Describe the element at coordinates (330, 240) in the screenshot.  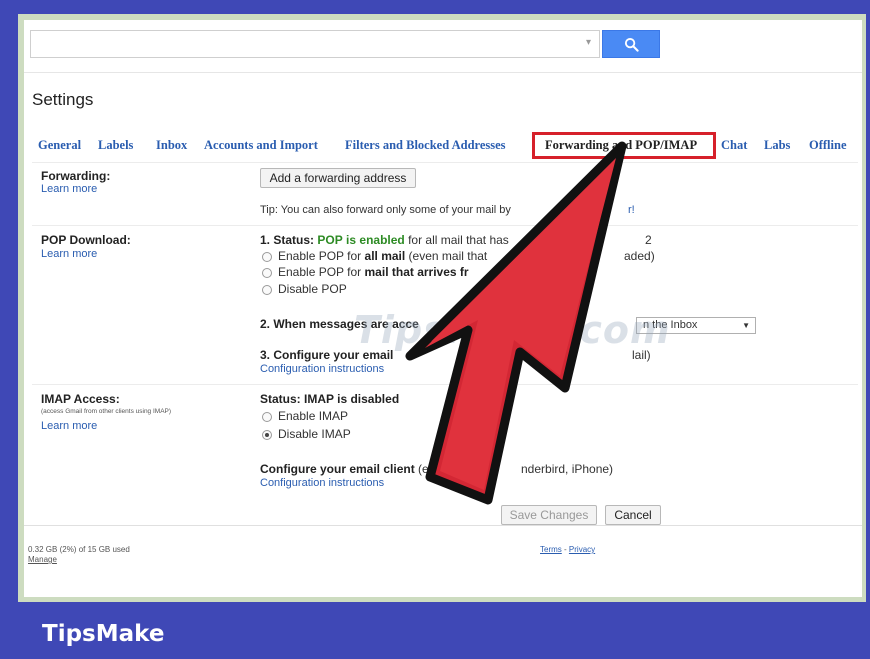
I see `pop-status-pop: POP` at that location.